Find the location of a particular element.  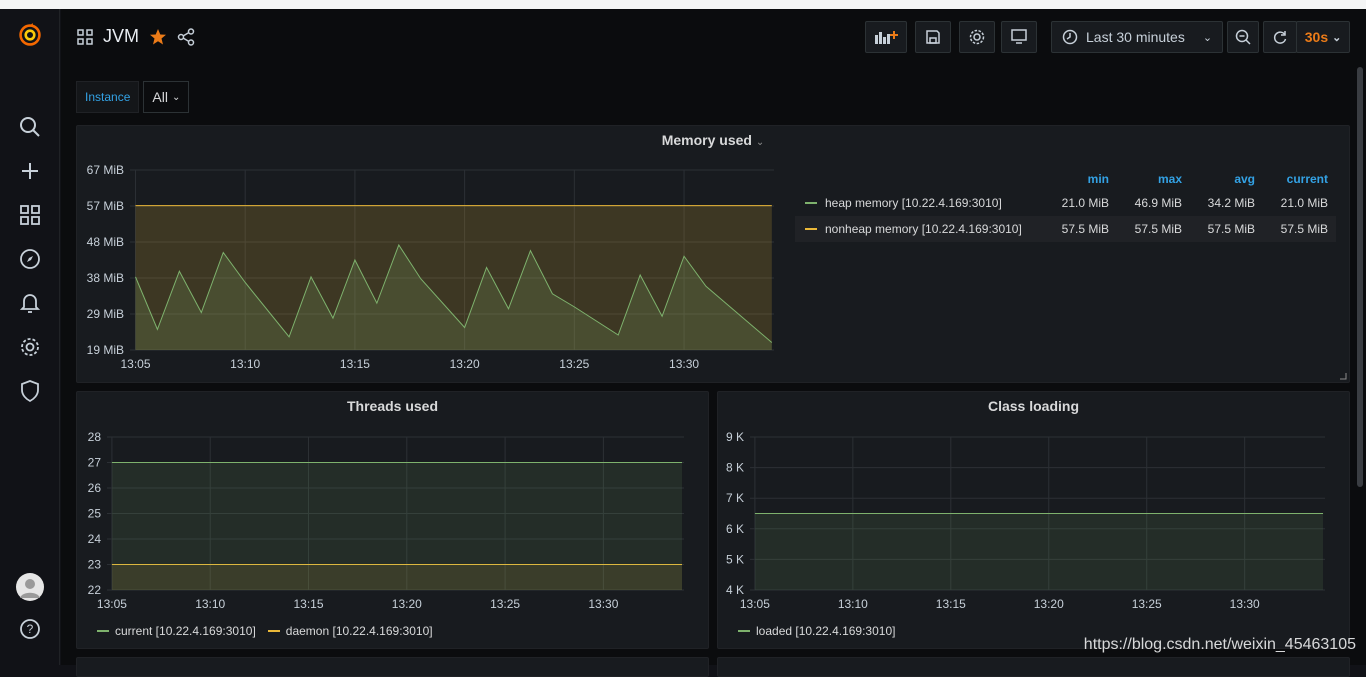

watermark-text: https://blog.csdn.net/weixin_45463105 is located at coordinates (1219, 644).